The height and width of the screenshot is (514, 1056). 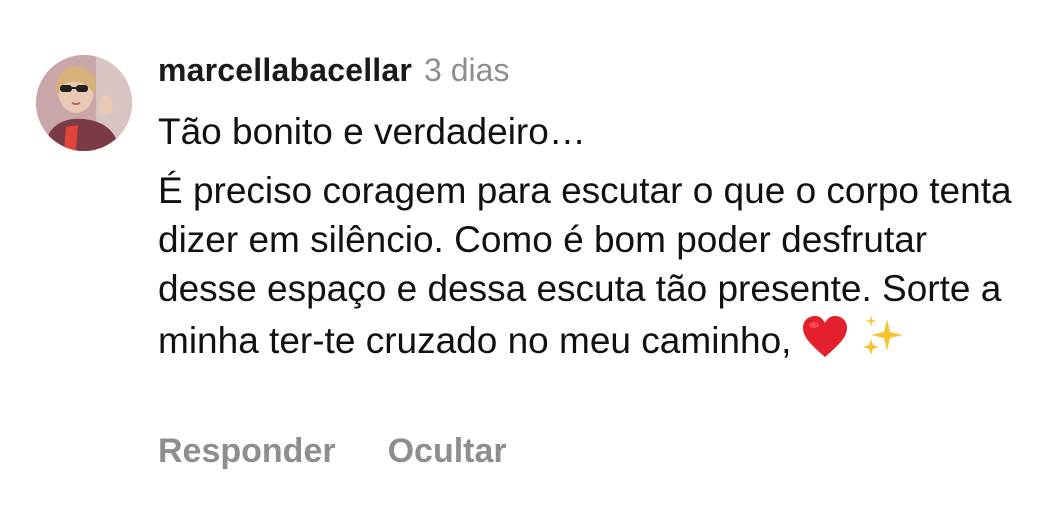 I want to click on avatar, so click(x=84, y=103).